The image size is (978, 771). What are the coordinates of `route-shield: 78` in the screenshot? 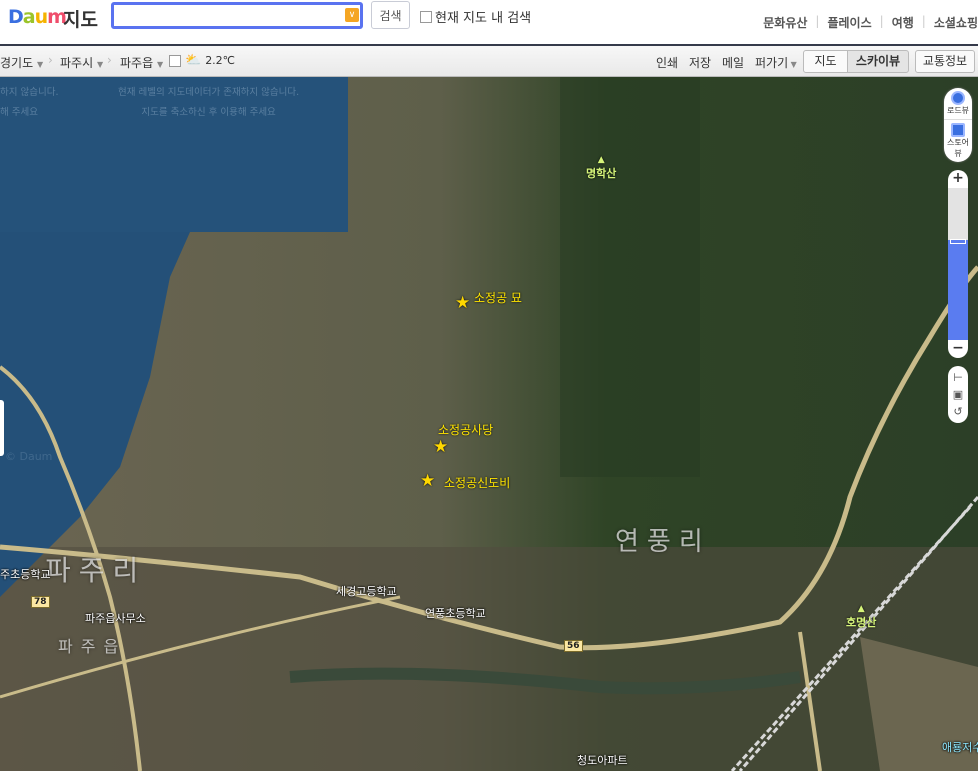 It's located at (40, 602).